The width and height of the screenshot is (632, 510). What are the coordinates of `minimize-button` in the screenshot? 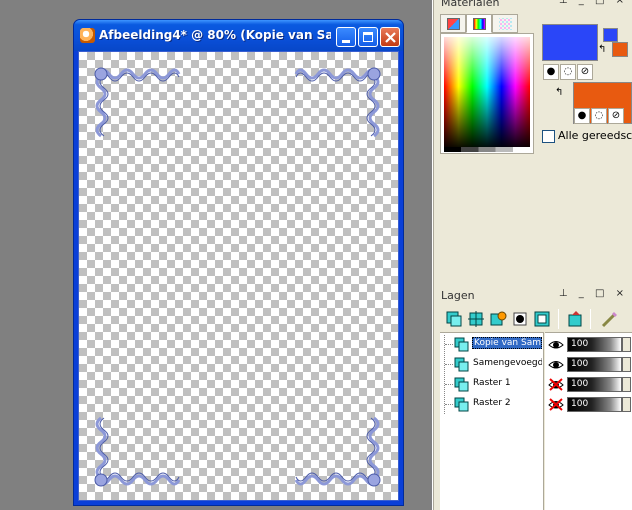 It's located at (346, 37).